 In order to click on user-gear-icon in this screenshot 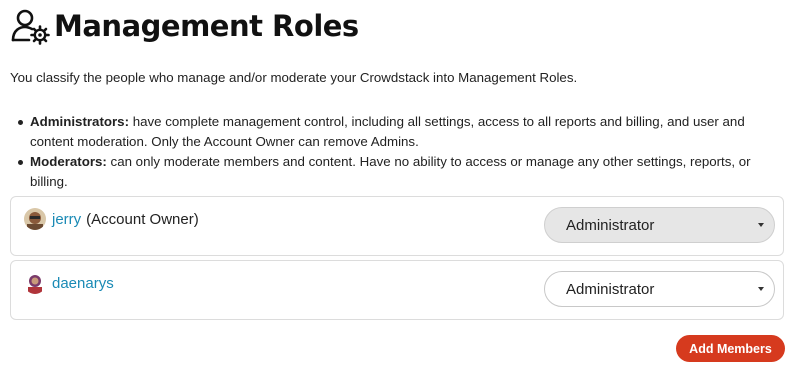, I will do `click(30, 27)`.